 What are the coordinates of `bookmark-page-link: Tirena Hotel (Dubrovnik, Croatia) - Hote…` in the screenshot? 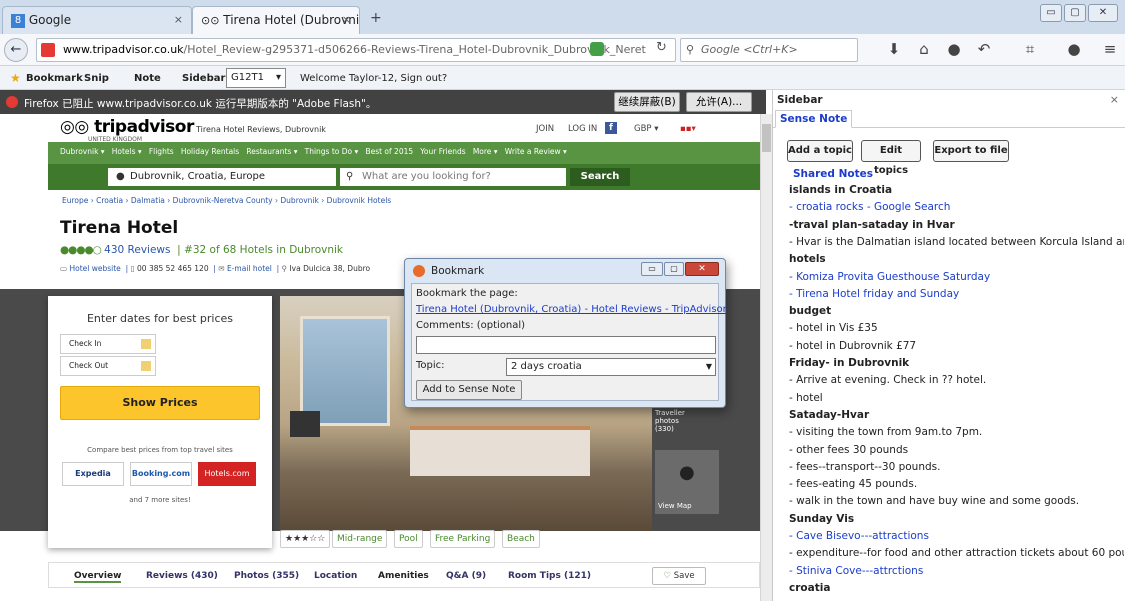 It's located at (571, 309).